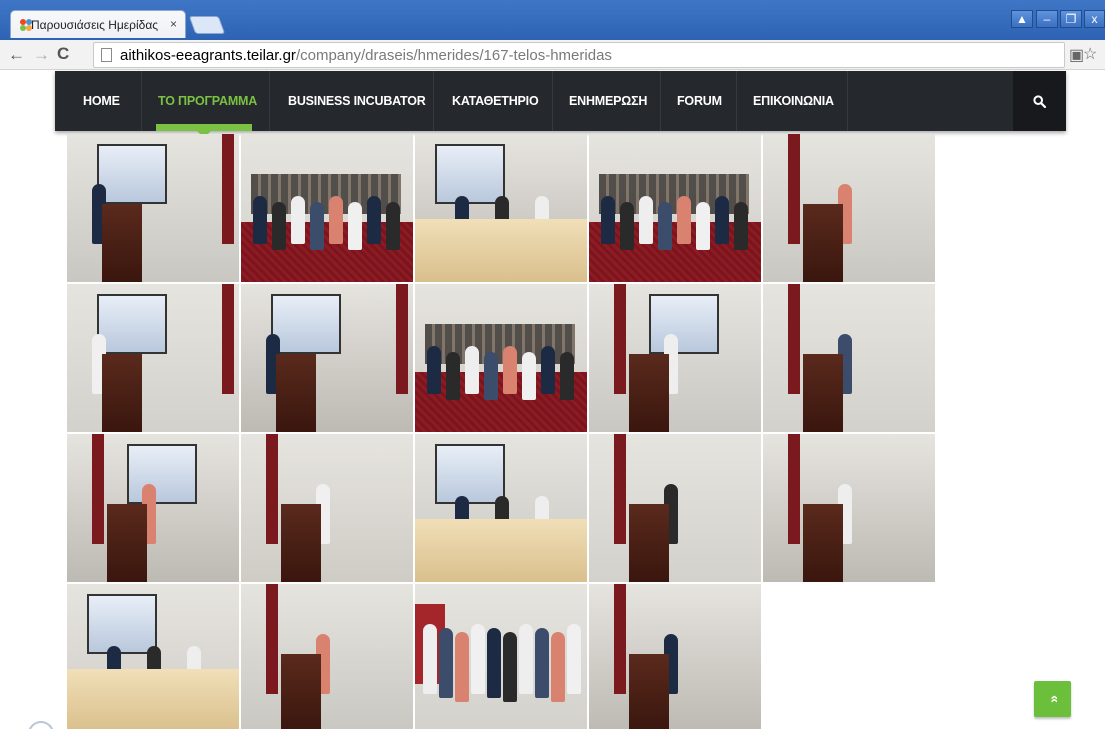  Describe the element at coordinates (208, 55) in the screenshot. I see `url-host: aithikos-eeagrants.teilar.gr` at that location.